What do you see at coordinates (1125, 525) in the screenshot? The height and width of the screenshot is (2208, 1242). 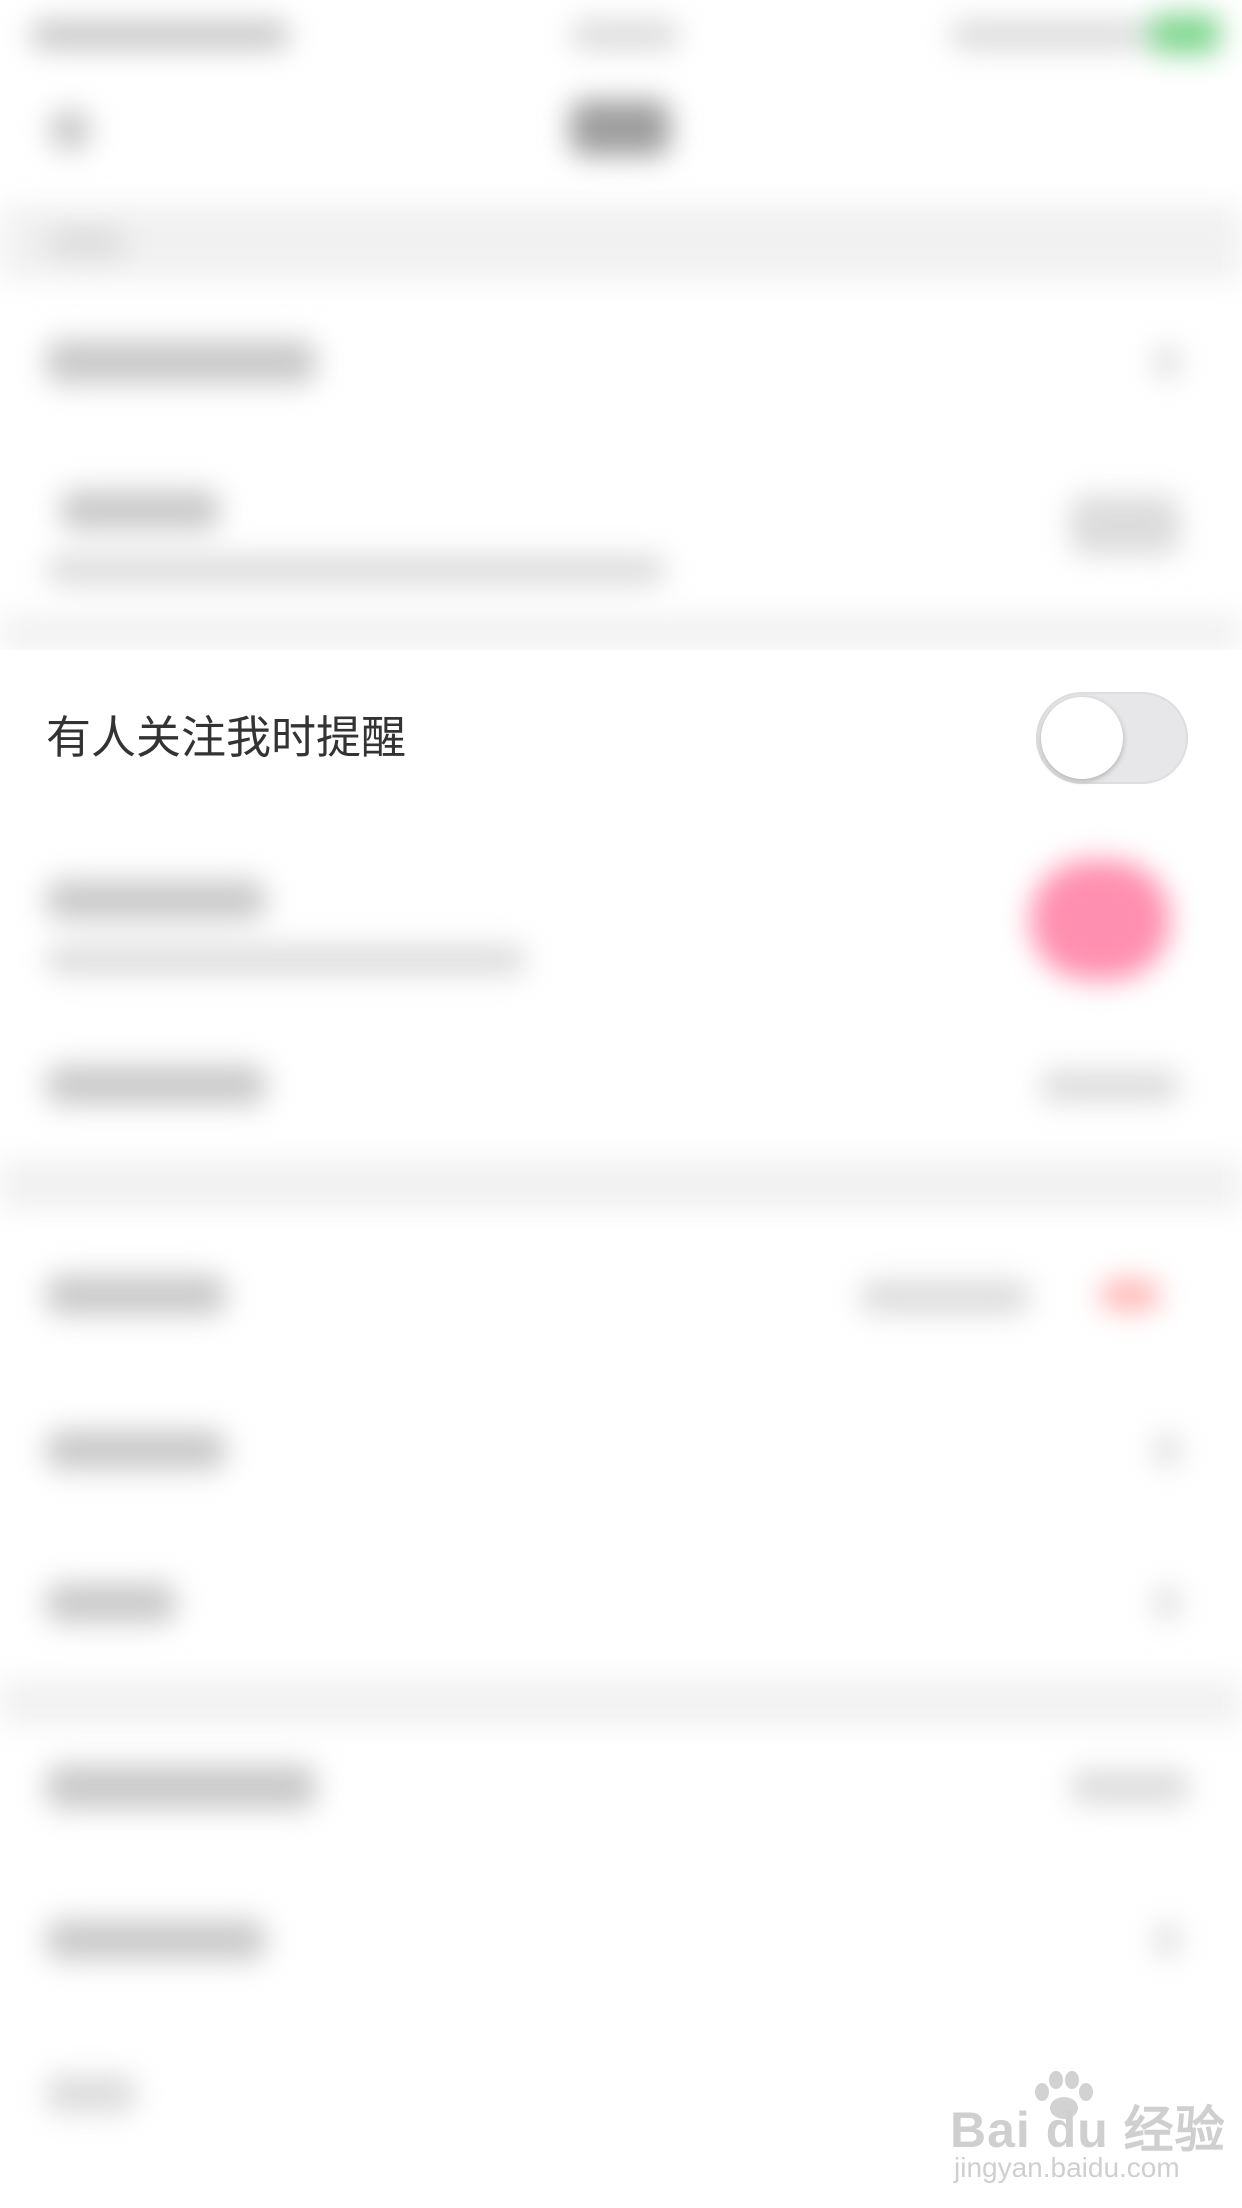 I see `settings-row-2-value` at bounding box center [1125, 525].